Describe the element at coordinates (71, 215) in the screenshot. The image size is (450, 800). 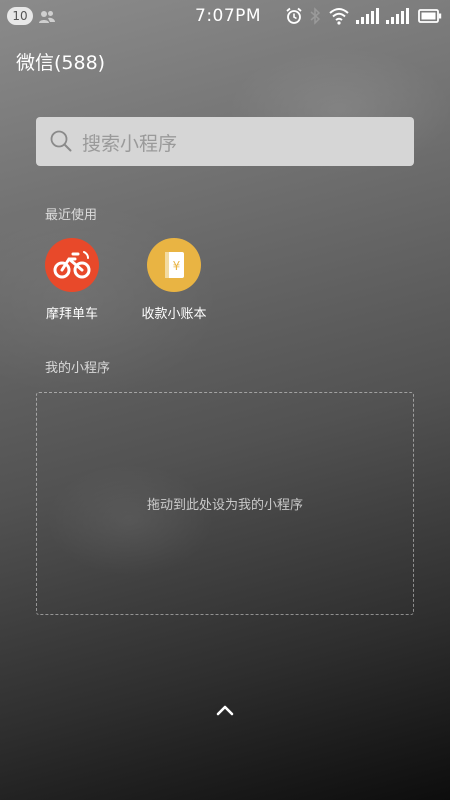
I see `recent-section-label: 最近使用` at that location.